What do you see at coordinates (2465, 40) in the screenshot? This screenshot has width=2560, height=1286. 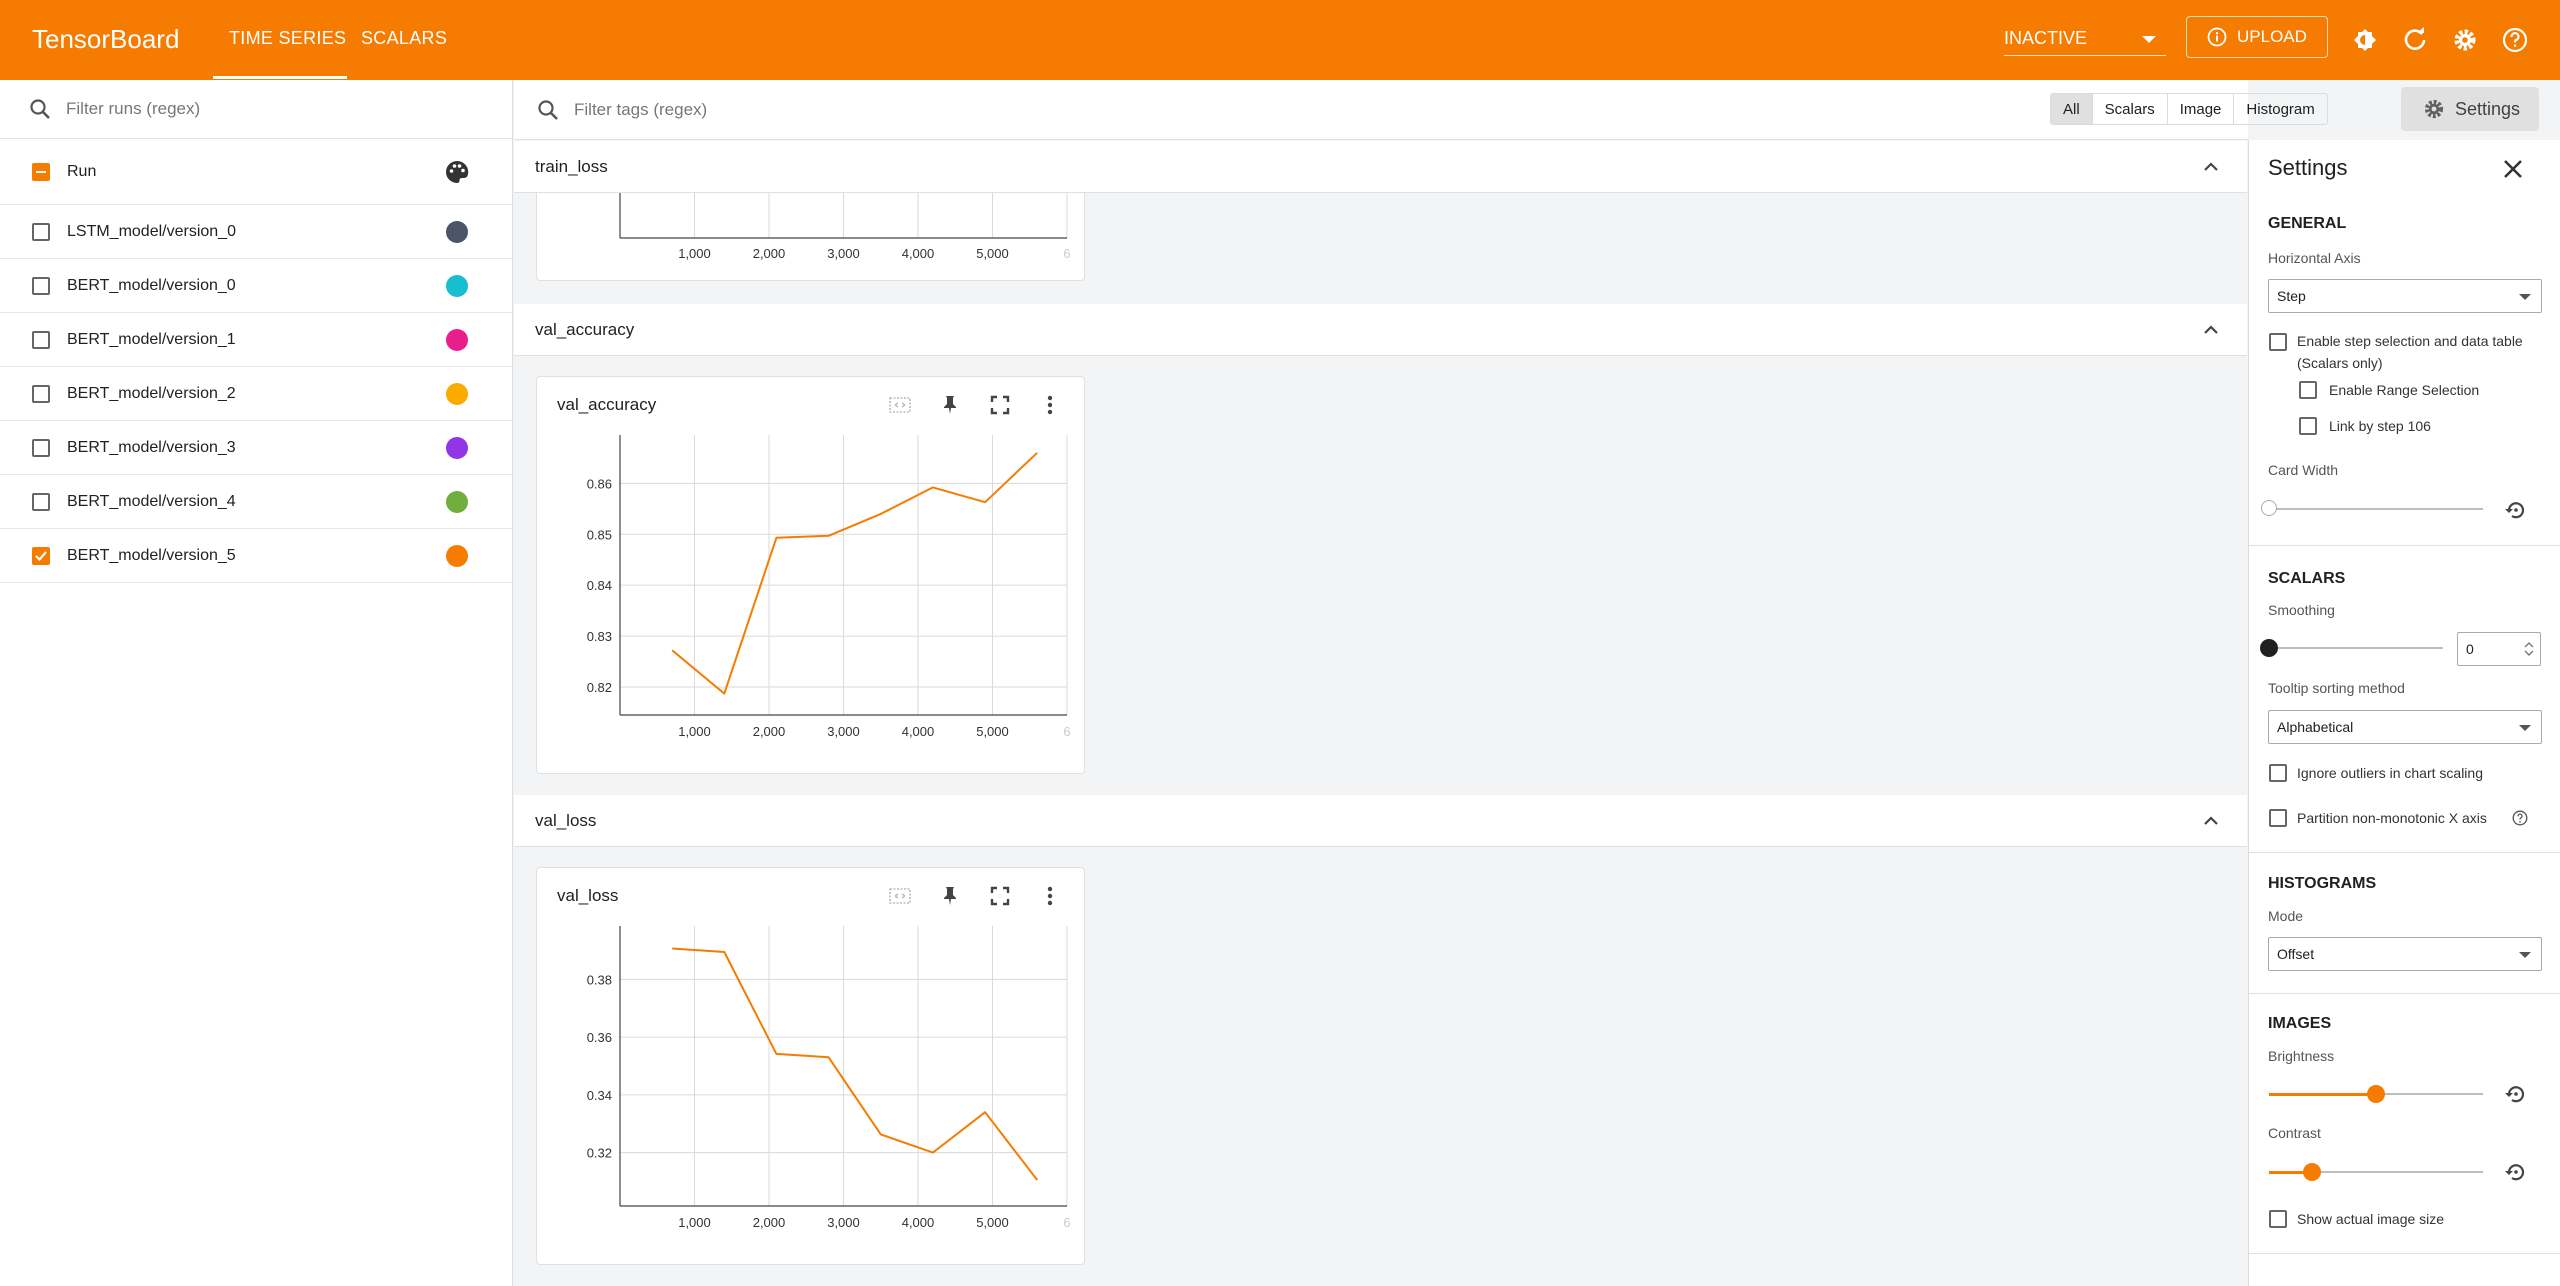 I see `gear-icon` at bounding box center [2465, 40].